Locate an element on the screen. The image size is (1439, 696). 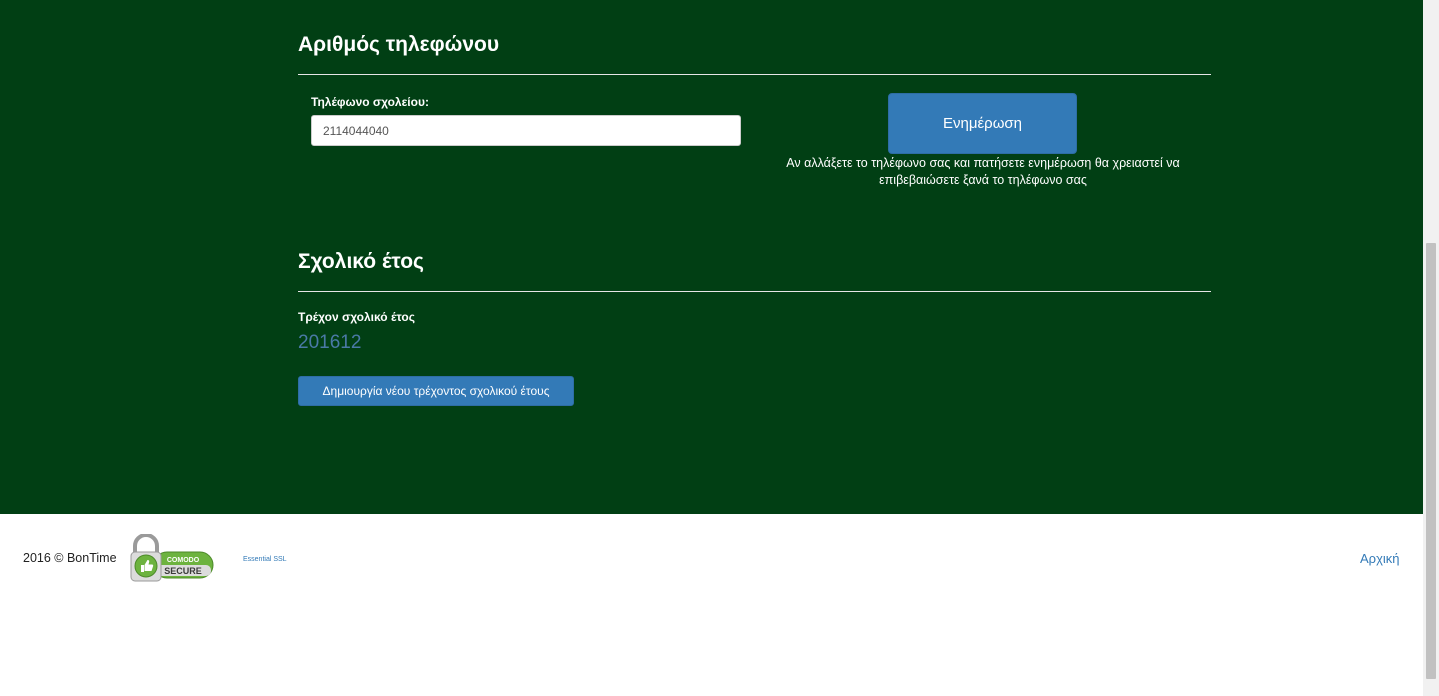
create-new-school-year-button: Δημιουργία νέου τρέχοντος σχολικού έτους is located at coordinates (436, 391).